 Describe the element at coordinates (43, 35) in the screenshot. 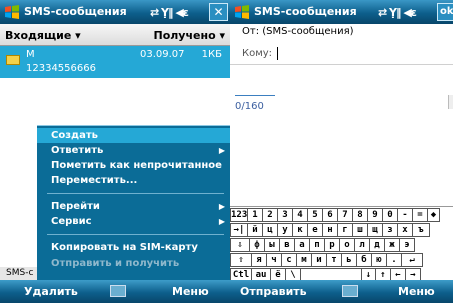

I see `folder-dropdown: Входящие ▾` at that location.